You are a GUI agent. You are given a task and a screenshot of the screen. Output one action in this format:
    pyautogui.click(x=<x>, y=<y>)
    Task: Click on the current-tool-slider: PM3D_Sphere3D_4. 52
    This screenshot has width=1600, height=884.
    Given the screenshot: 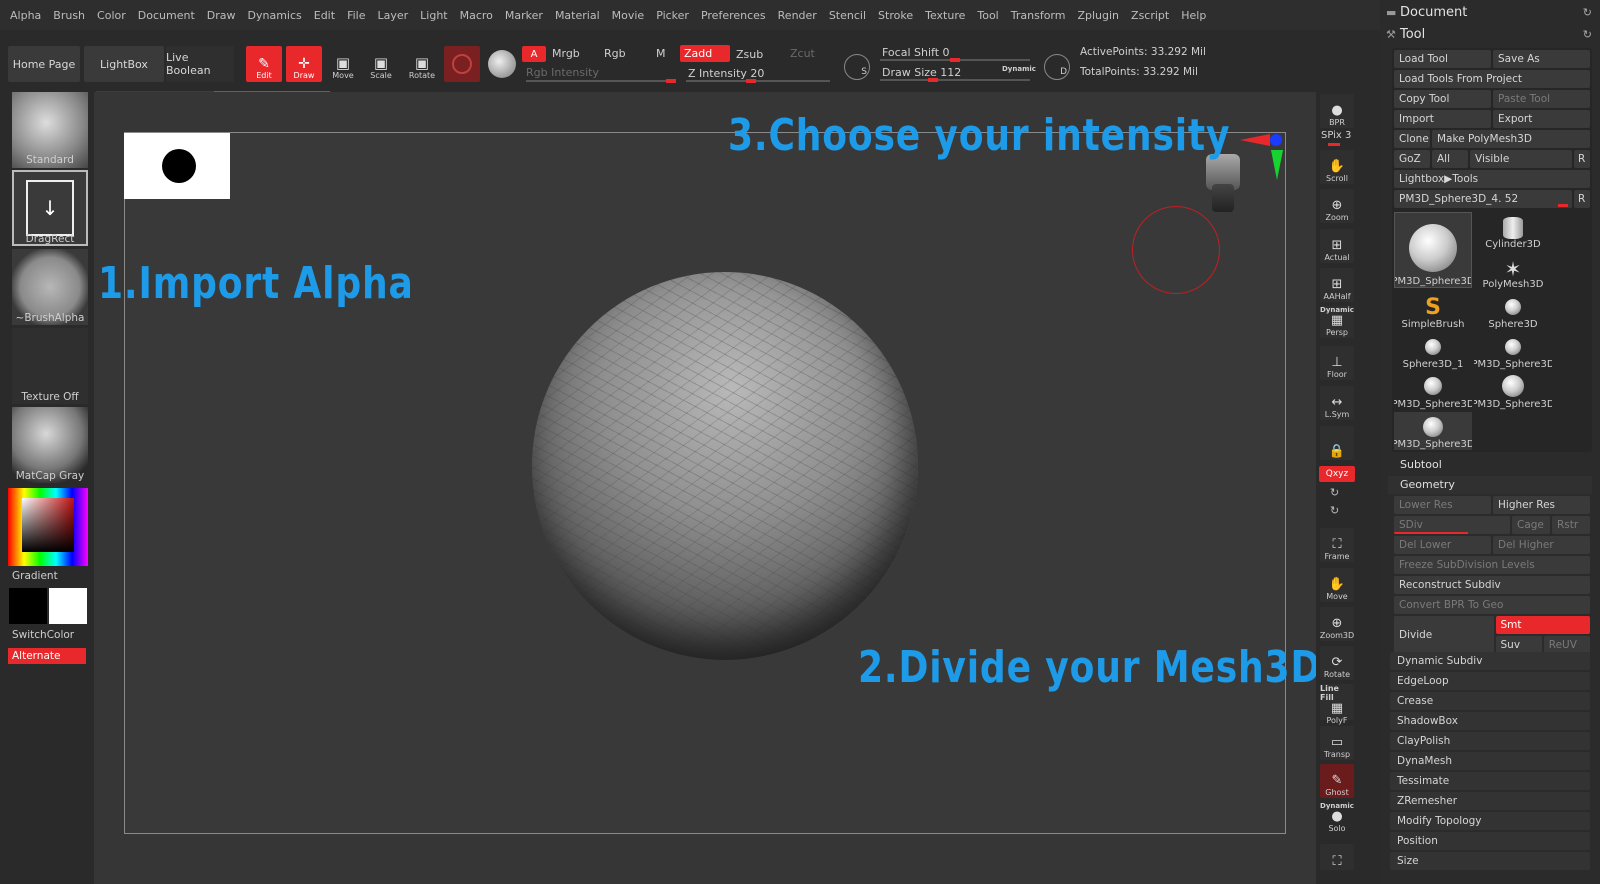 What is the action you would take?
    pyautogui.click(x=1483, y=199)
    